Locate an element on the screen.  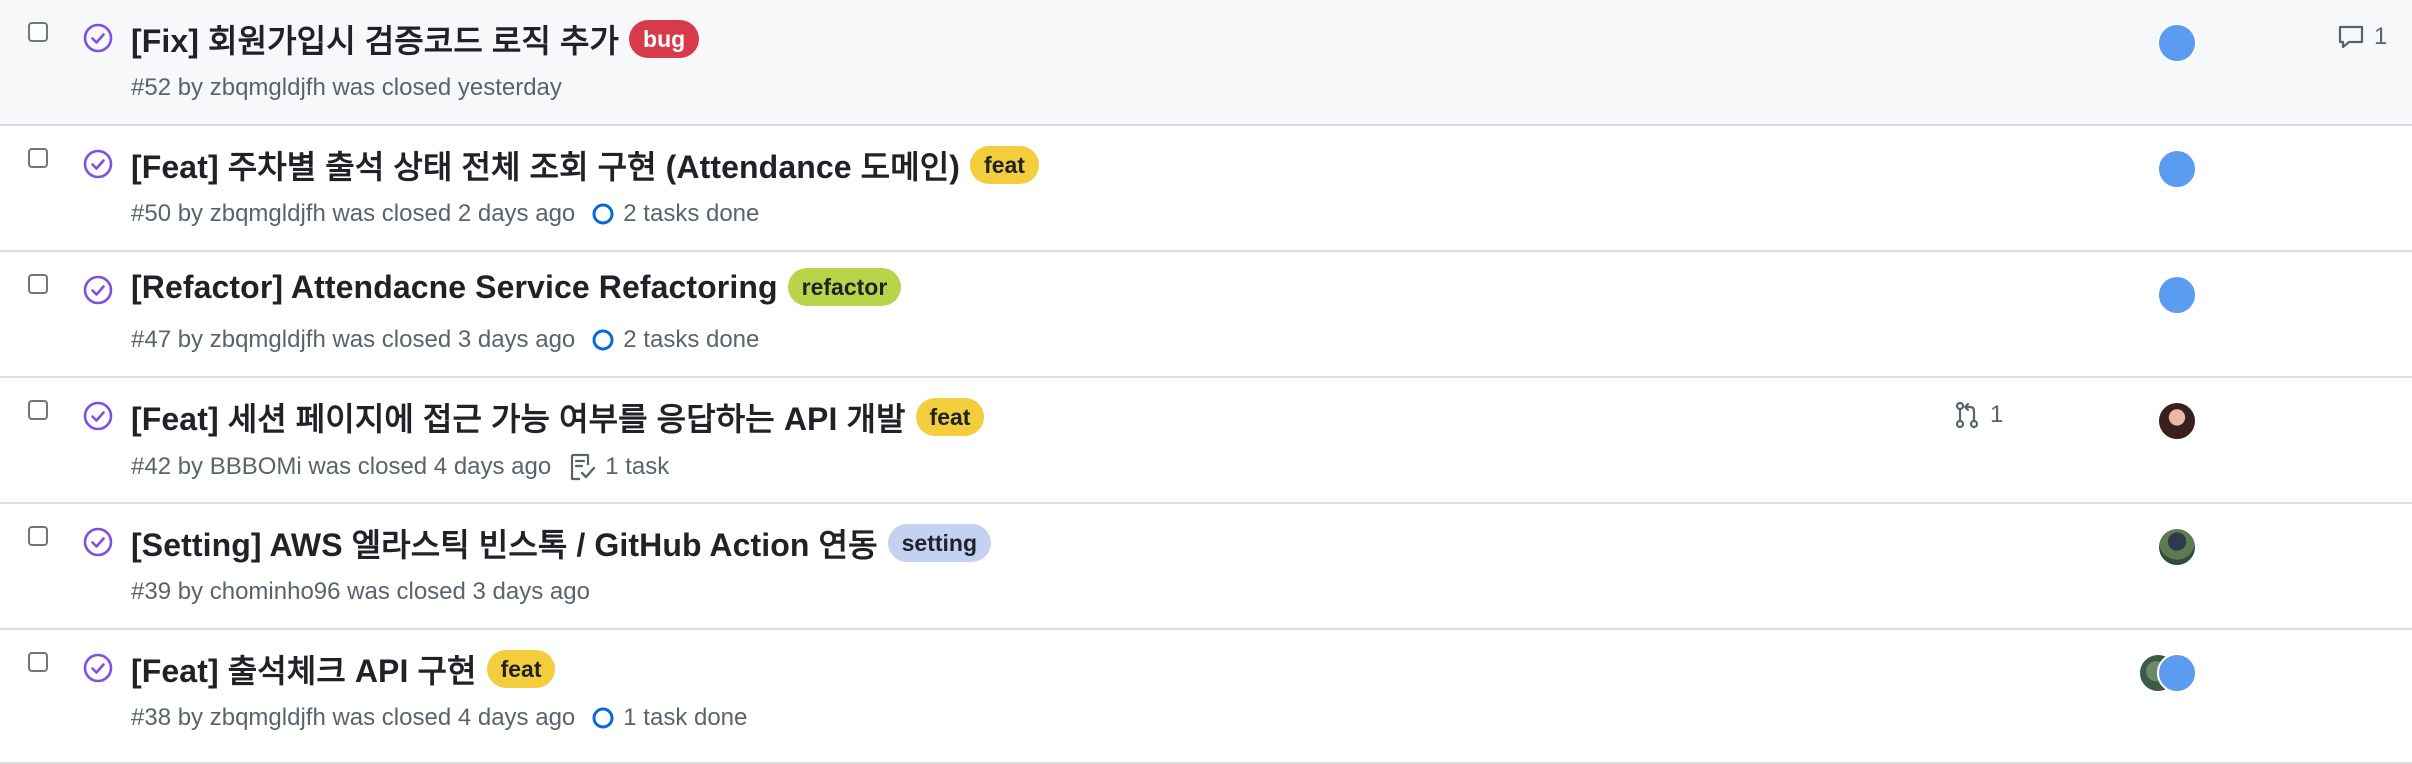
comments-link: 1 is located at coordinates (2361, 37).